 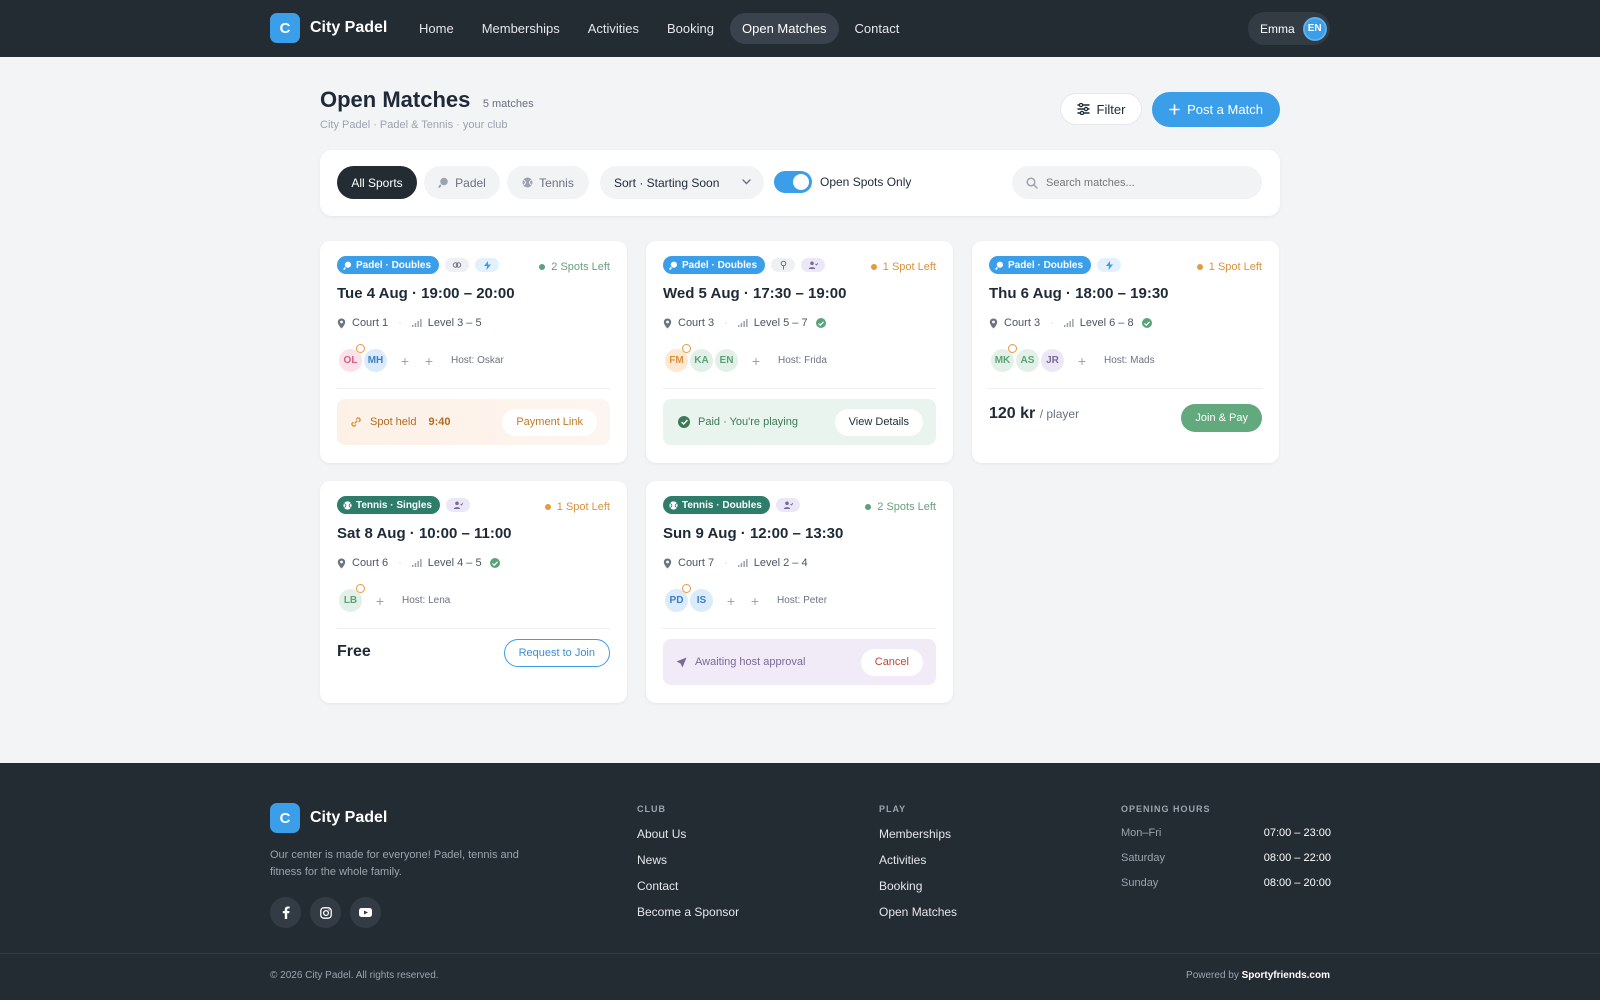 I want to click on chip-tennis: Tennis, so click(x=548, y=182).